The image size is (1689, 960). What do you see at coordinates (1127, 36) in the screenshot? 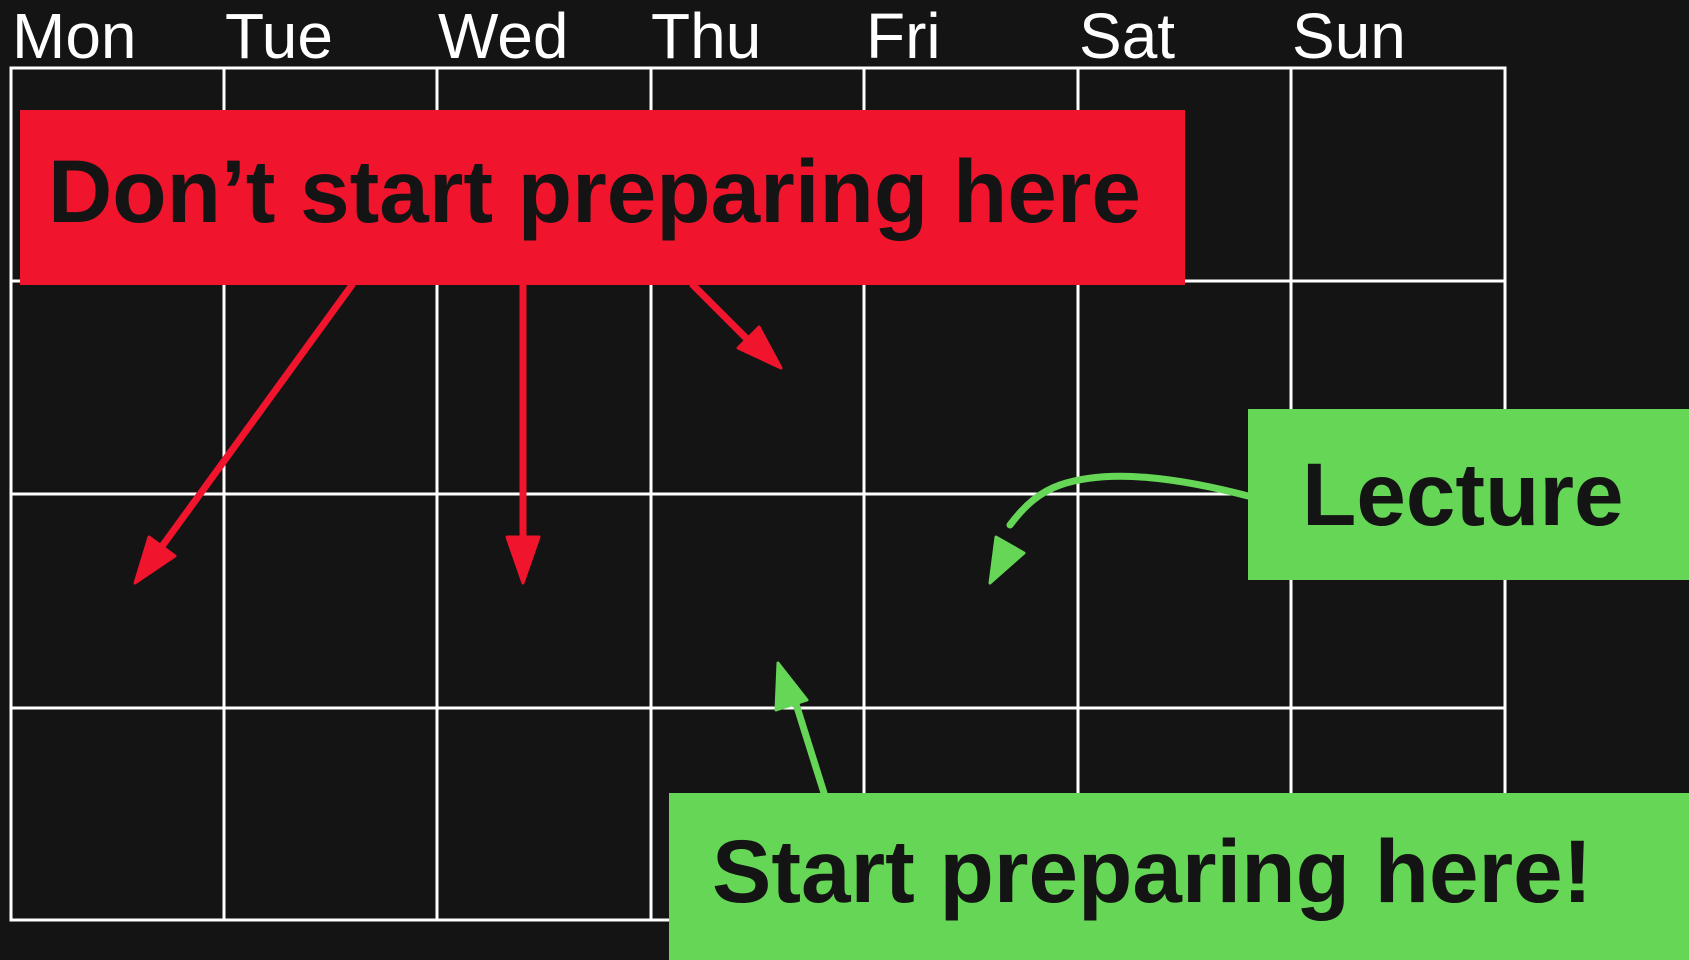
I see `day-label-sat: Sat` at bounding box center [1127, 36].